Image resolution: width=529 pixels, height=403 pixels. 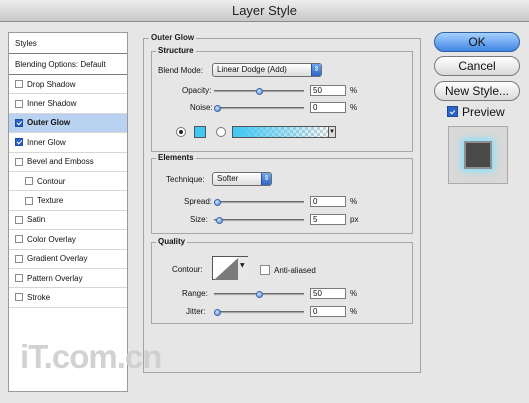 I want to click on technique-label: Technique:, so click(x=185, y=179).